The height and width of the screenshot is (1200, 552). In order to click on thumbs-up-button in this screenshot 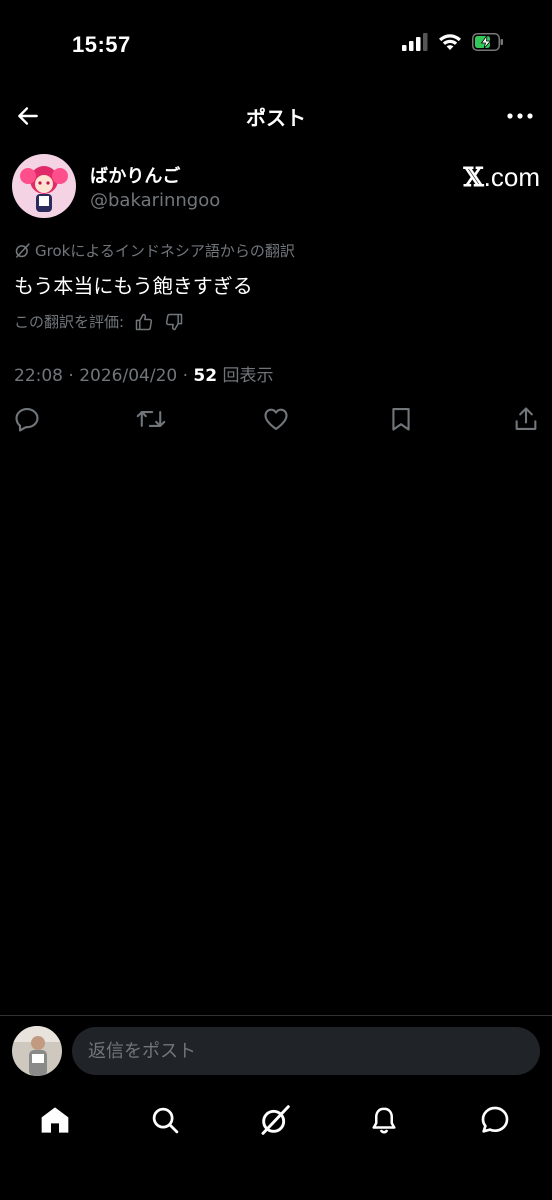, I will do `click(144, 322)`.